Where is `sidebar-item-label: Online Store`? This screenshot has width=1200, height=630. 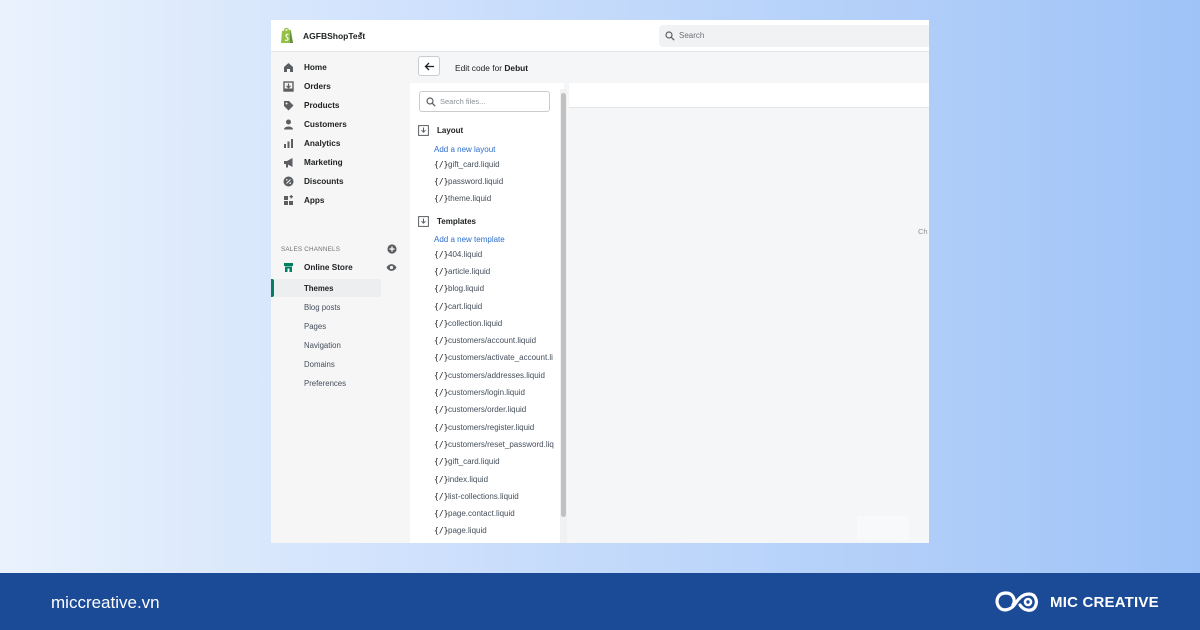 sidebar-item-label: Online Store is located at coordinates (328, 267).